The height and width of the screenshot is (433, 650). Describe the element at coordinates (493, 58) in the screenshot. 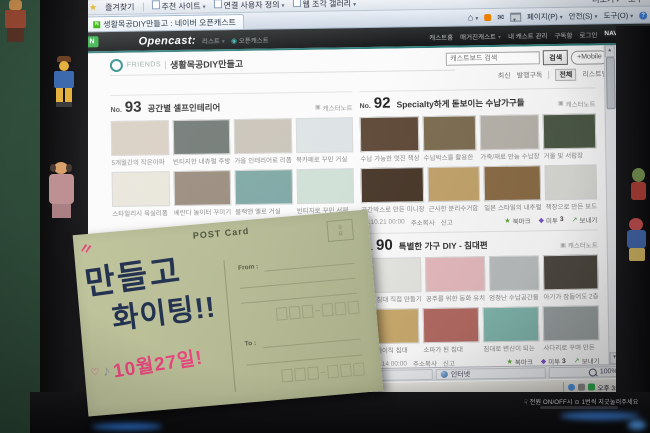

I see `search-input` at that location.